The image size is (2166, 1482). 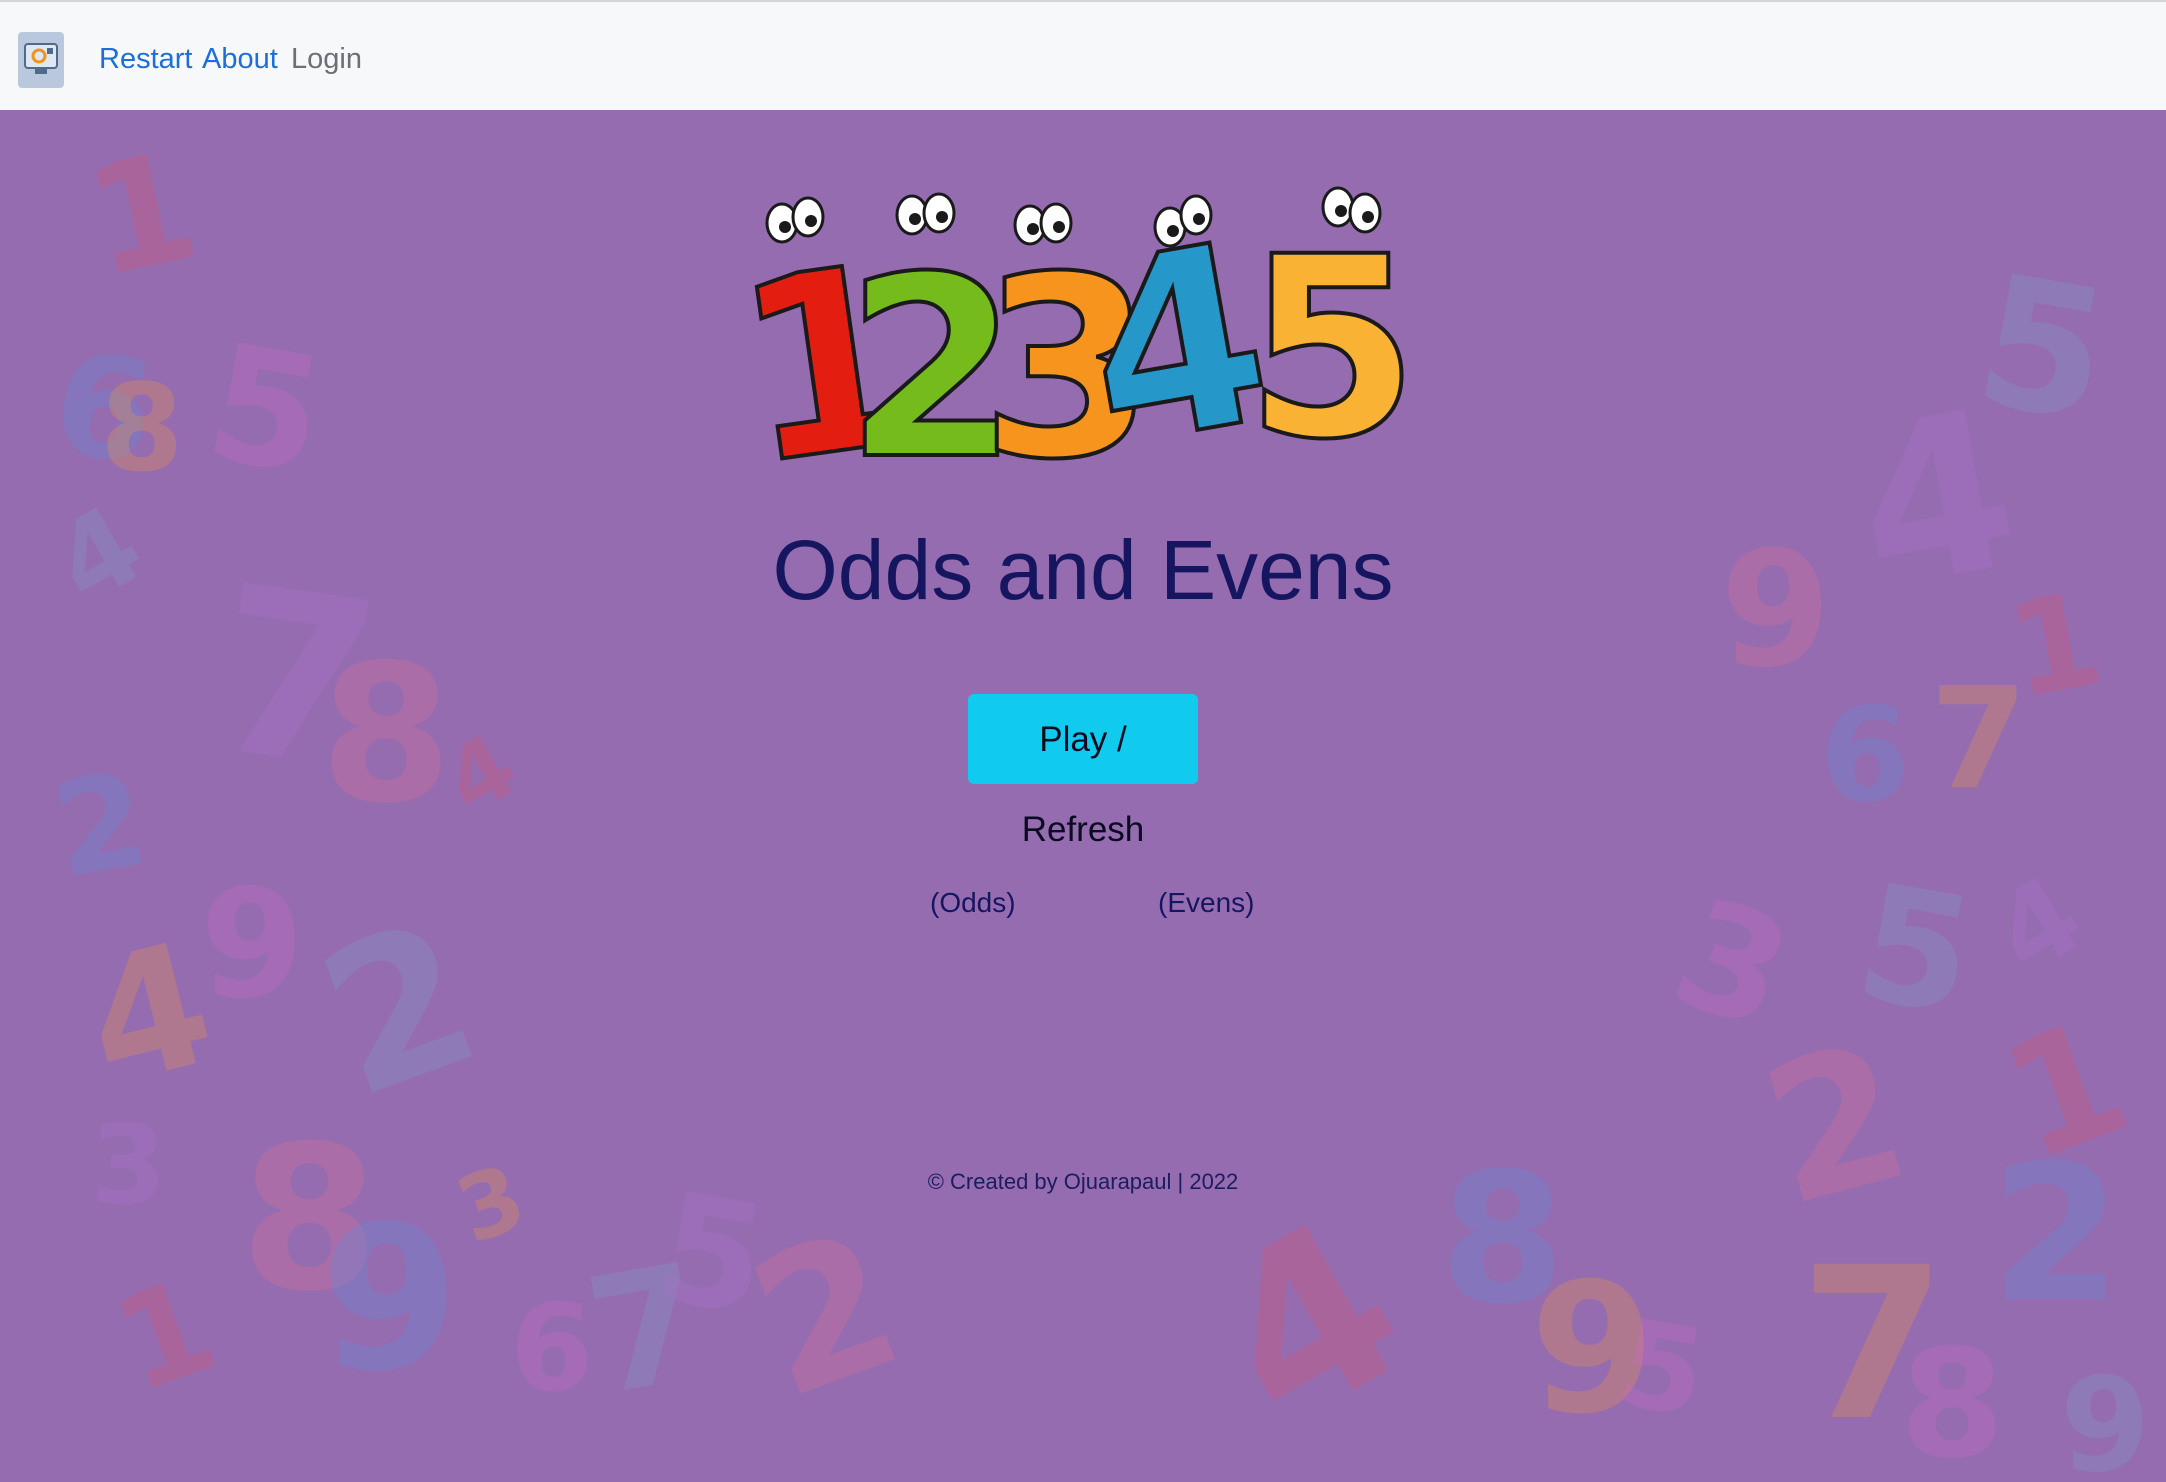 What do you see at coordinates (1083, 771) in the screenshot?
I see `play-refresh-button: Play / Refresh` at bounding box center [1083, 771].